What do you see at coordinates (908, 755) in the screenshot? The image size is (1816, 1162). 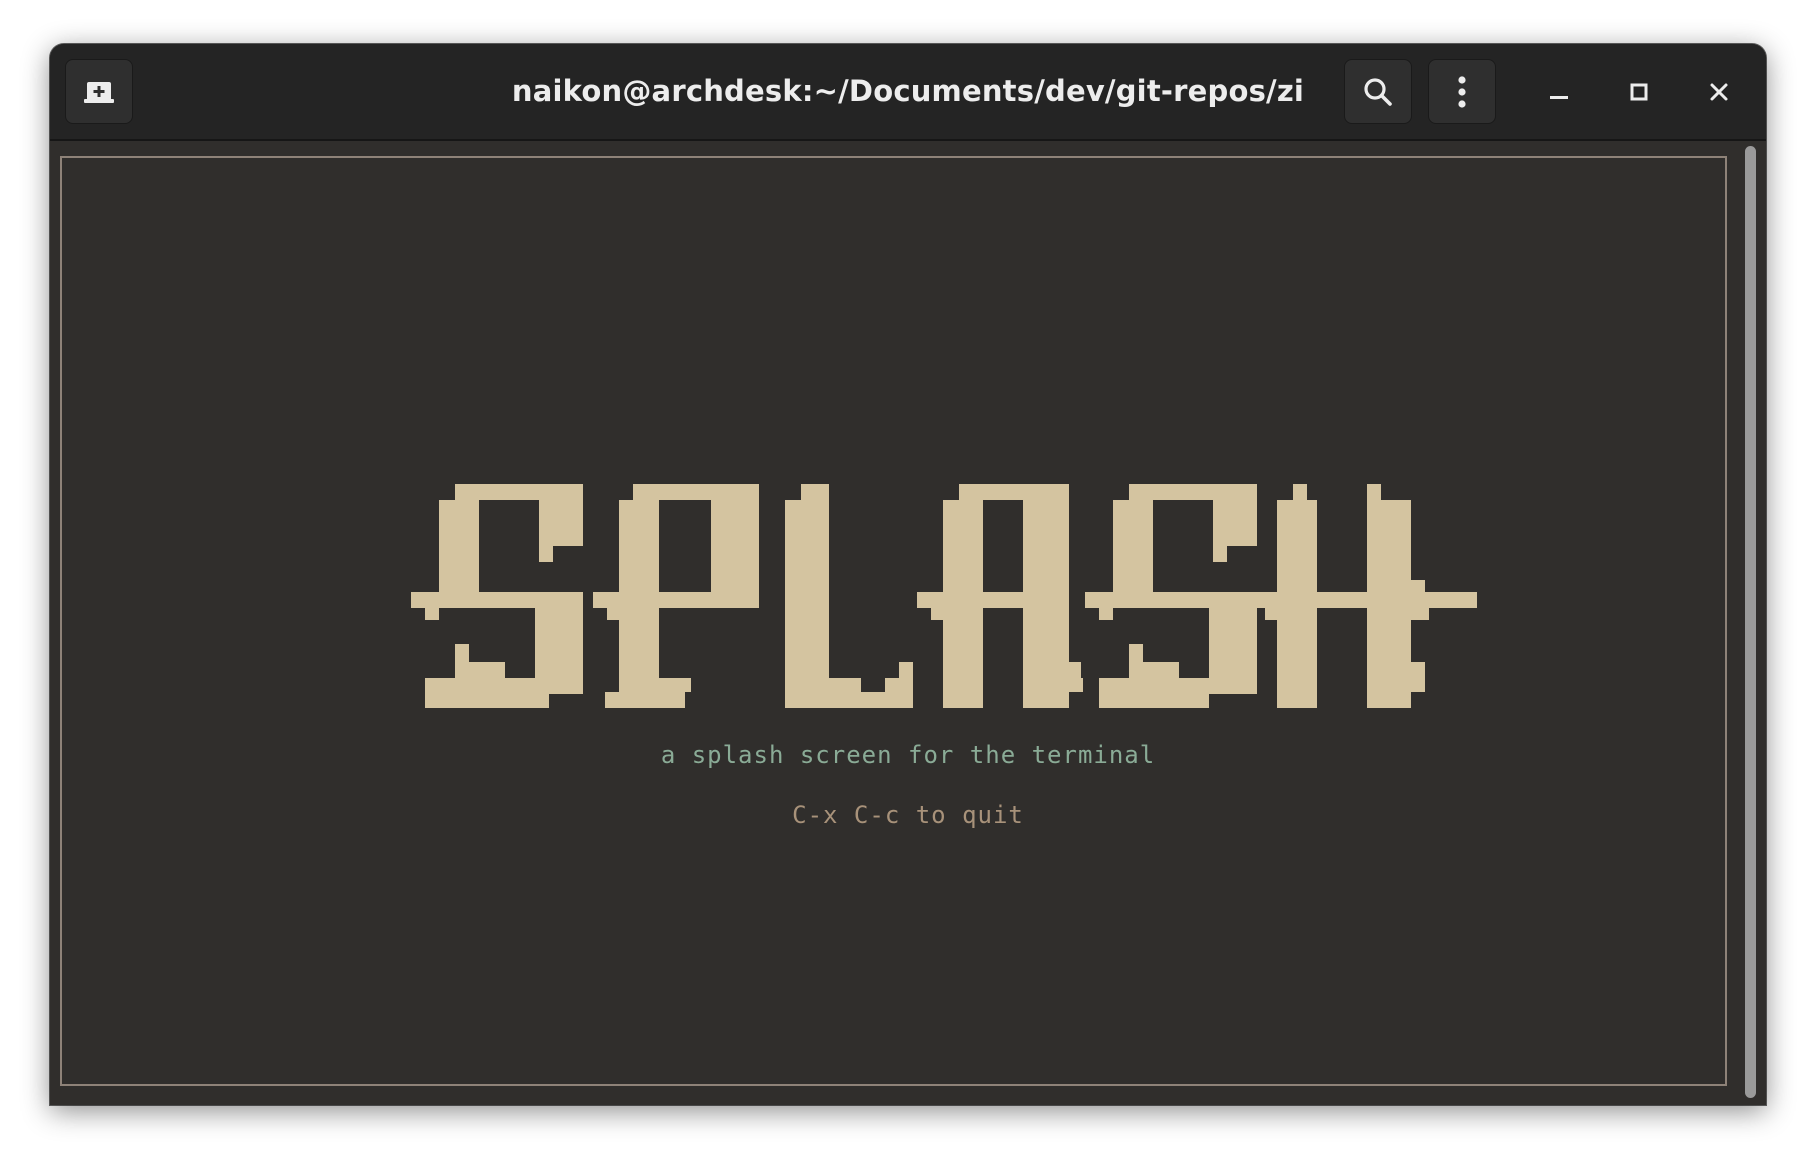 I see `splash-subtitle: a splash screen for the terminal` at bounding box center [908, 755].